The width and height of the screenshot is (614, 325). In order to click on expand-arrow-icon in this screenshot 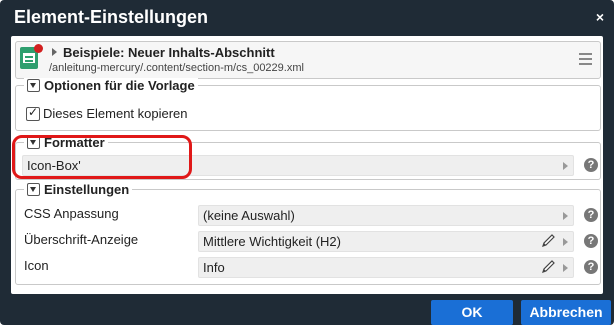, I will do `click(54, 52)`.